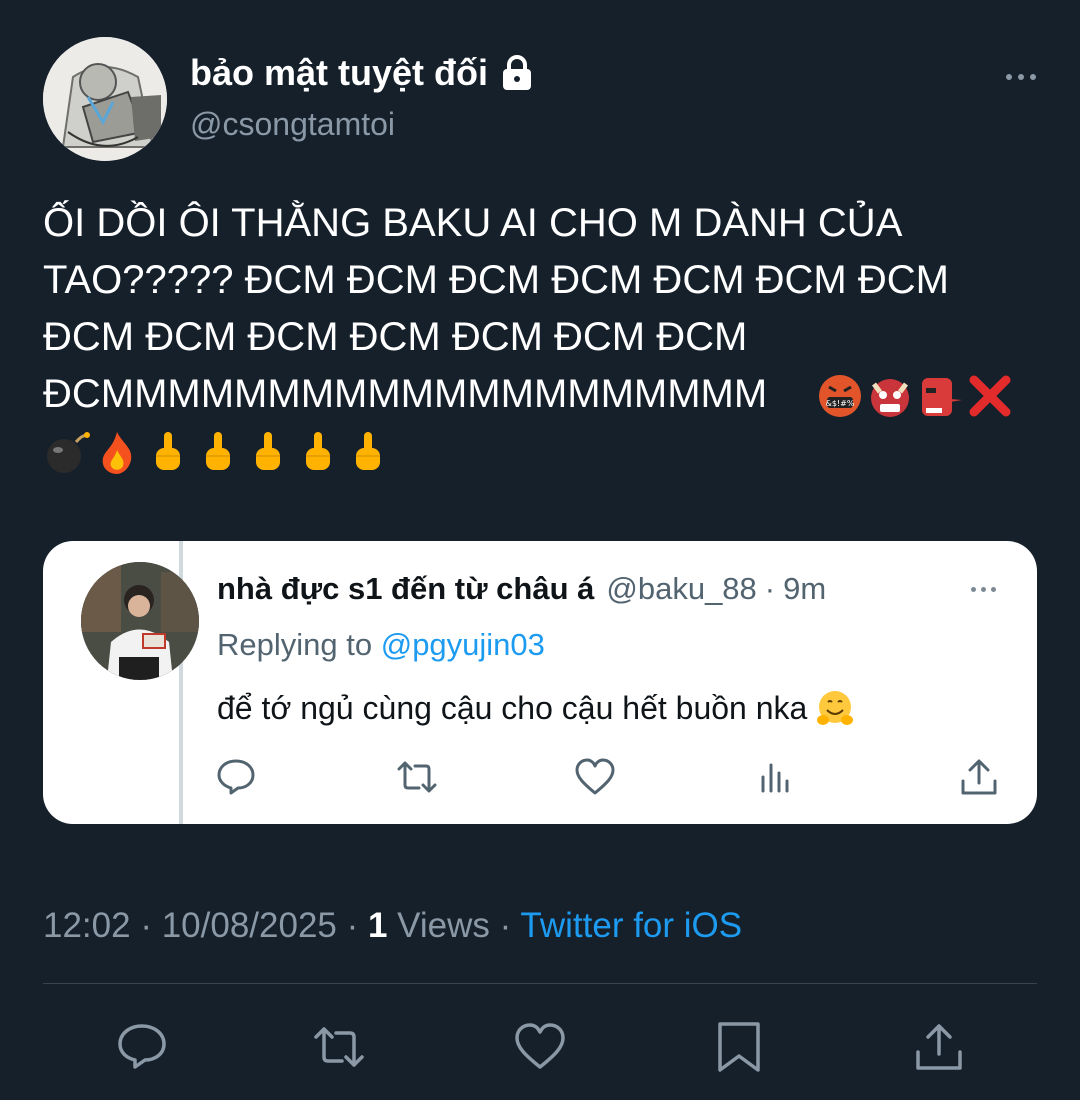 The width and height of the screenshot is (1080, 1100). I want to click on bomb-emoji, so click(67, 452).